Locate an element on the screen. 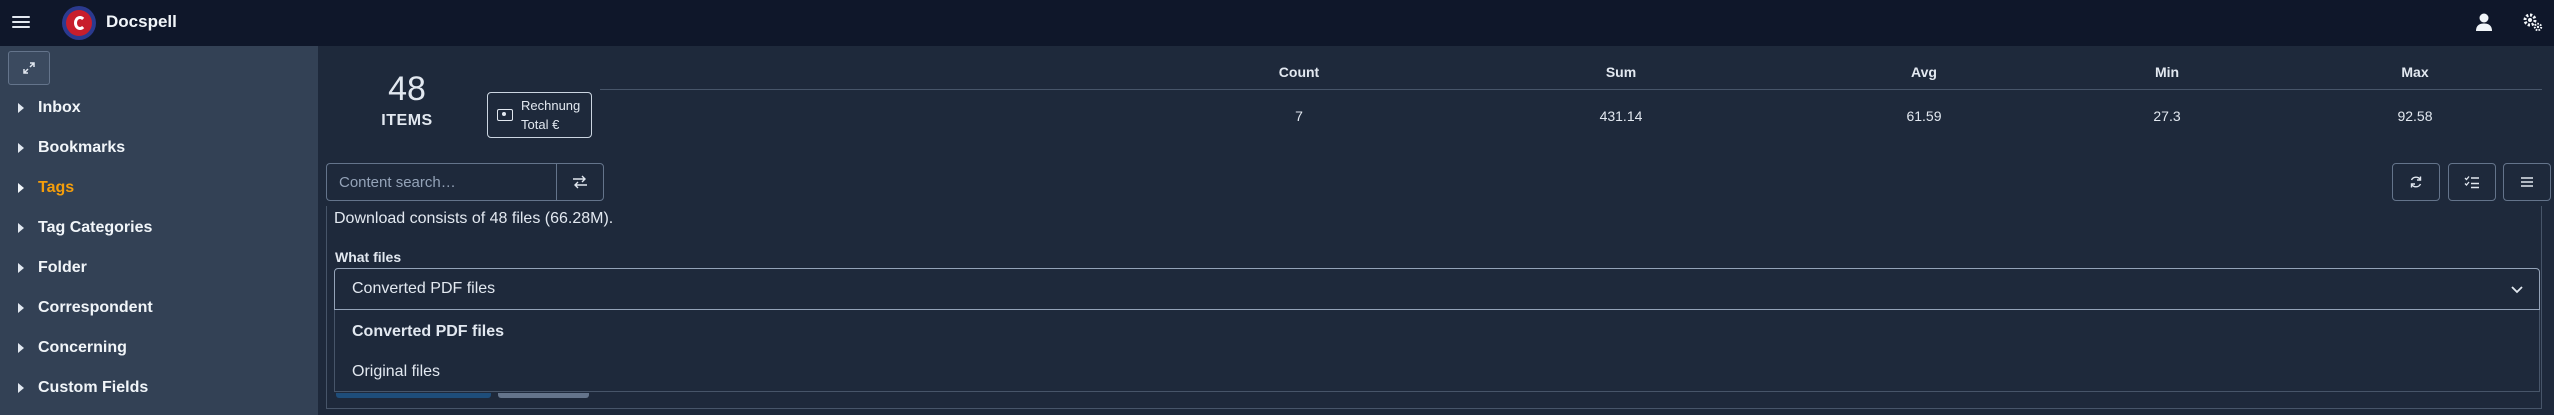  stats-value-count: 7 is located at coordinates (1299, 116).